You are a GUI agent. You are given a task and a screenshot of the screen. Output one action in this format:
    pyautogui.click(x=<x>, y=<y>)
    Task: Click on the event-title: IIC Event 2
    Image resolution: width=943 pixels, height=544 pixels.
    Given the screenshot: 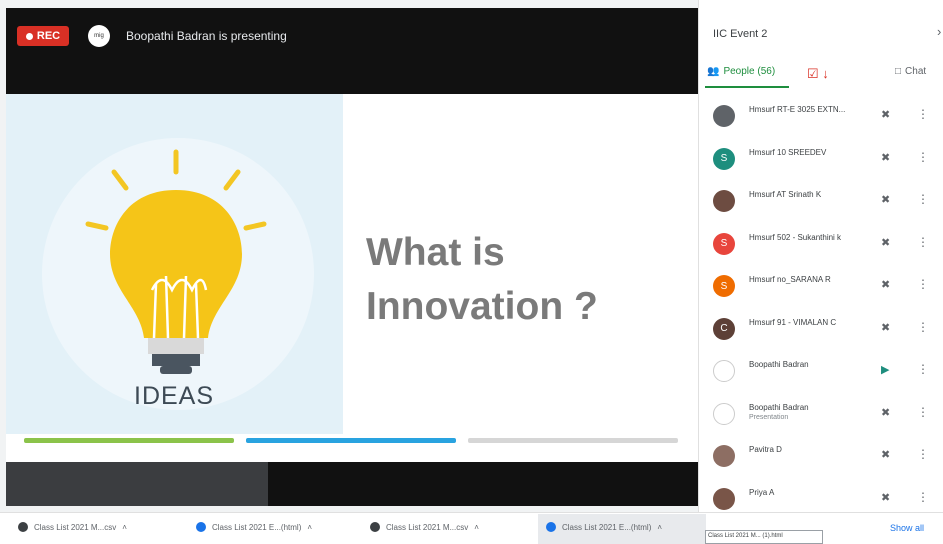 What is the action you would take?
    pyautogui.click(x=740, y=34)
    